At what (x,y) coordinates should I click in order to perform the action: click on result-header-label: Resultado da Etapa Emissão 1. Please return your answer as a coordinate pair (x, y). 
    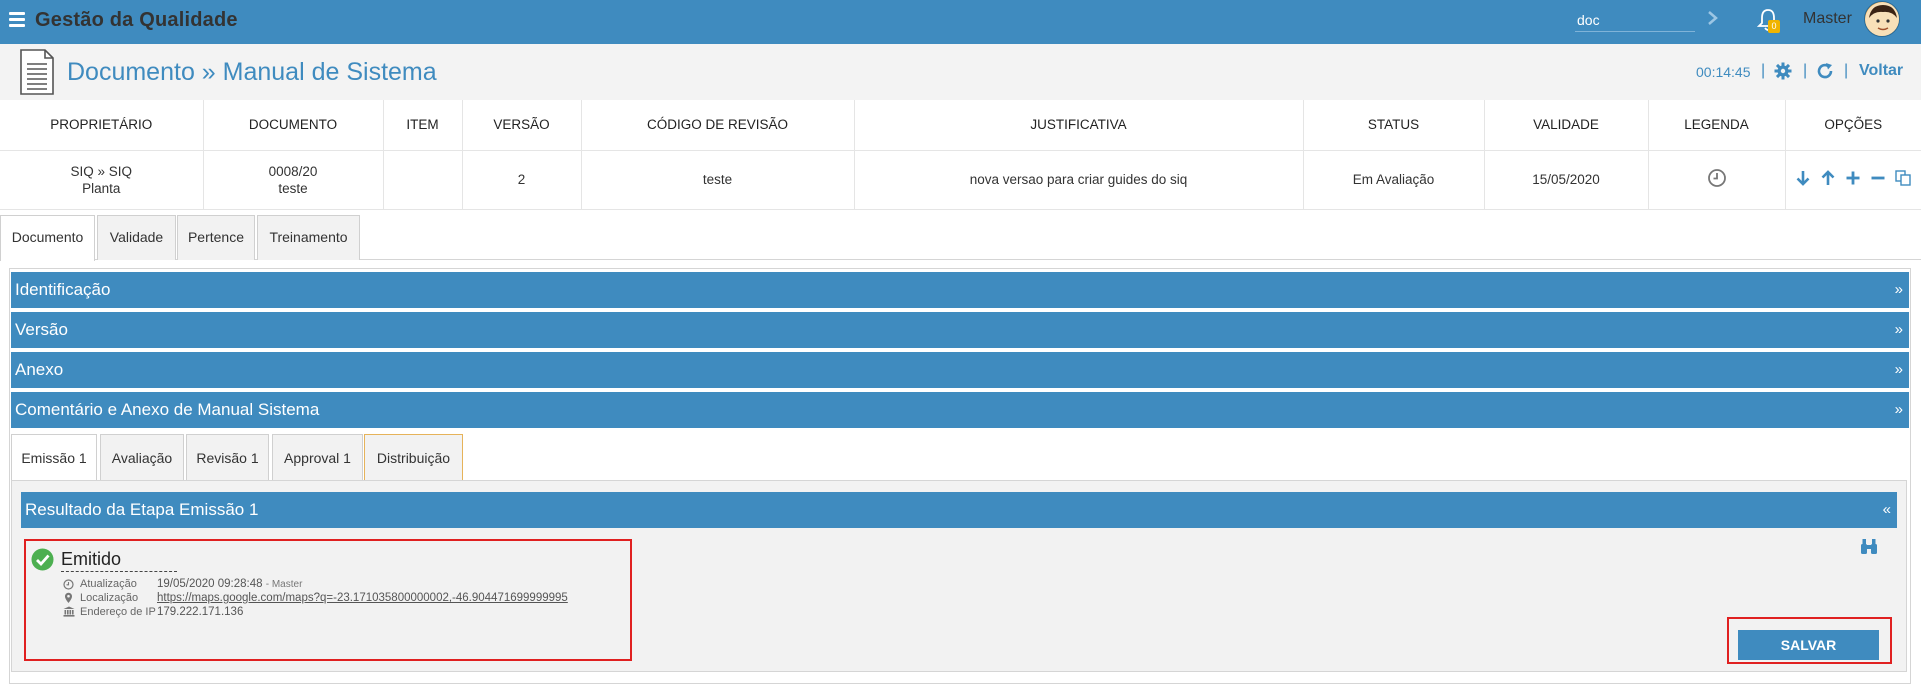
    Looking at the image, I should click on (142, 509).